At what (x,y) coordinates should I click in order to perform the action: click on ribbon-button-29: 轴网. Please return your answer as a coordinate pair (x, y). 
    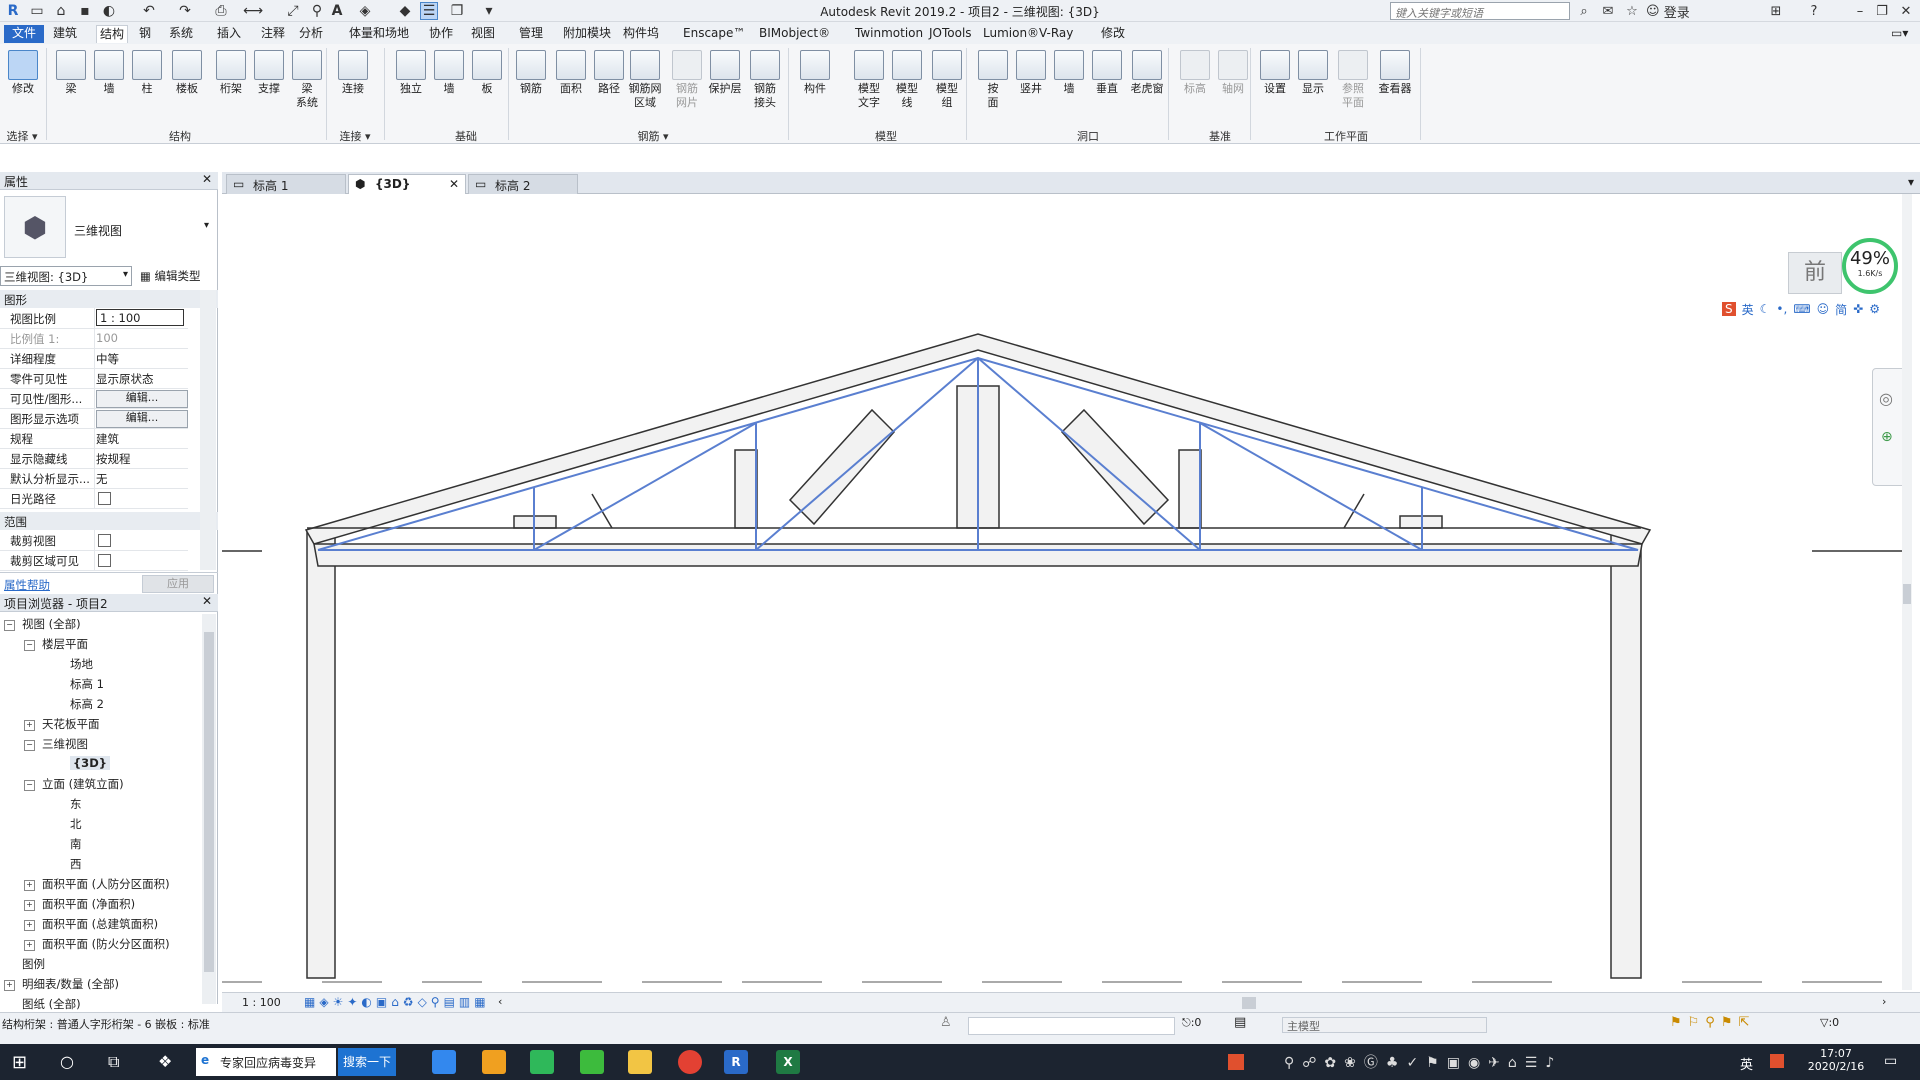
    Looking at the image, I should click on (1233, 73).